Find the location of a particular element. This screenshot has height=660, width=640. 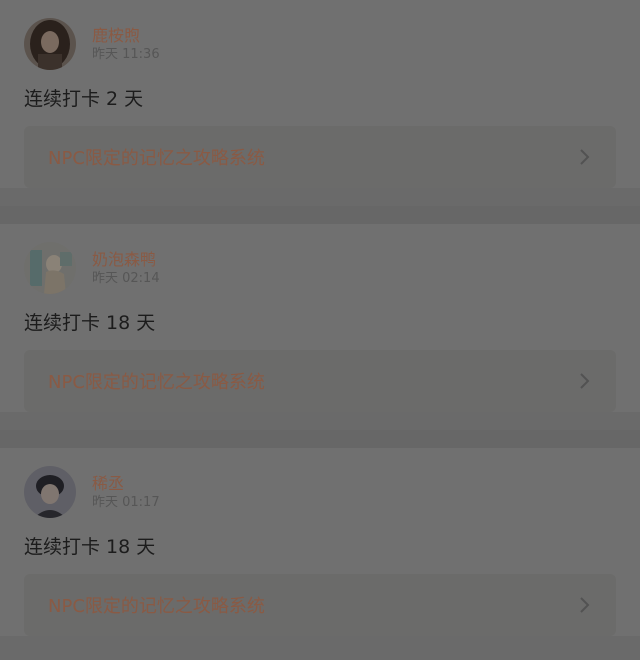

post-time: 昨天 01:17 is located at coordinates (126, 502).